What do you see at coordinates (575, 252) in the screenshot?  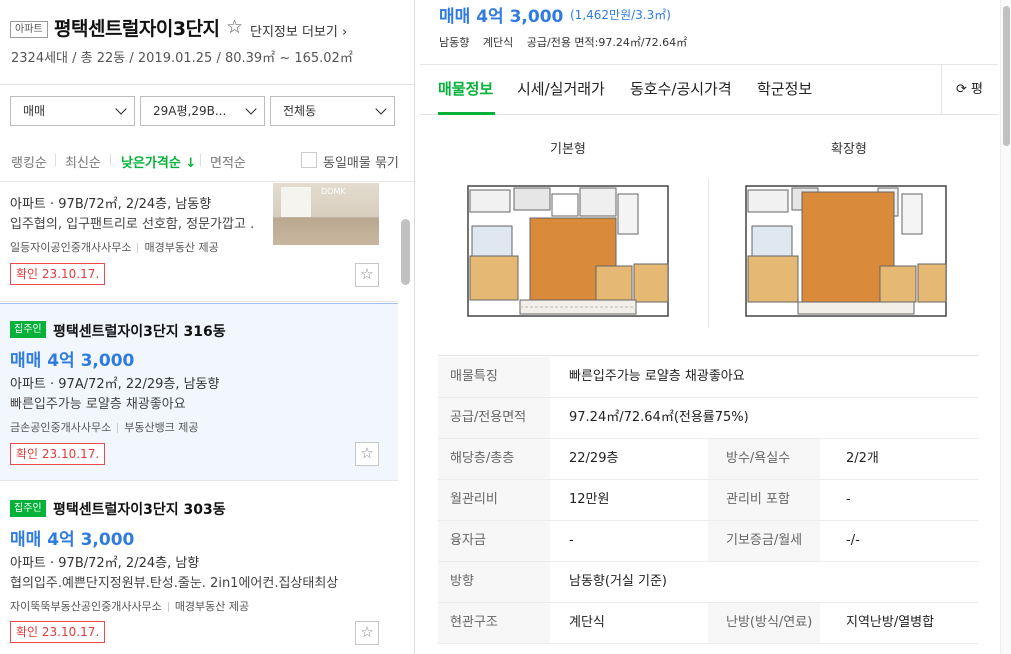 I see `floor-plan-basic` at bounding box center [575, 252].